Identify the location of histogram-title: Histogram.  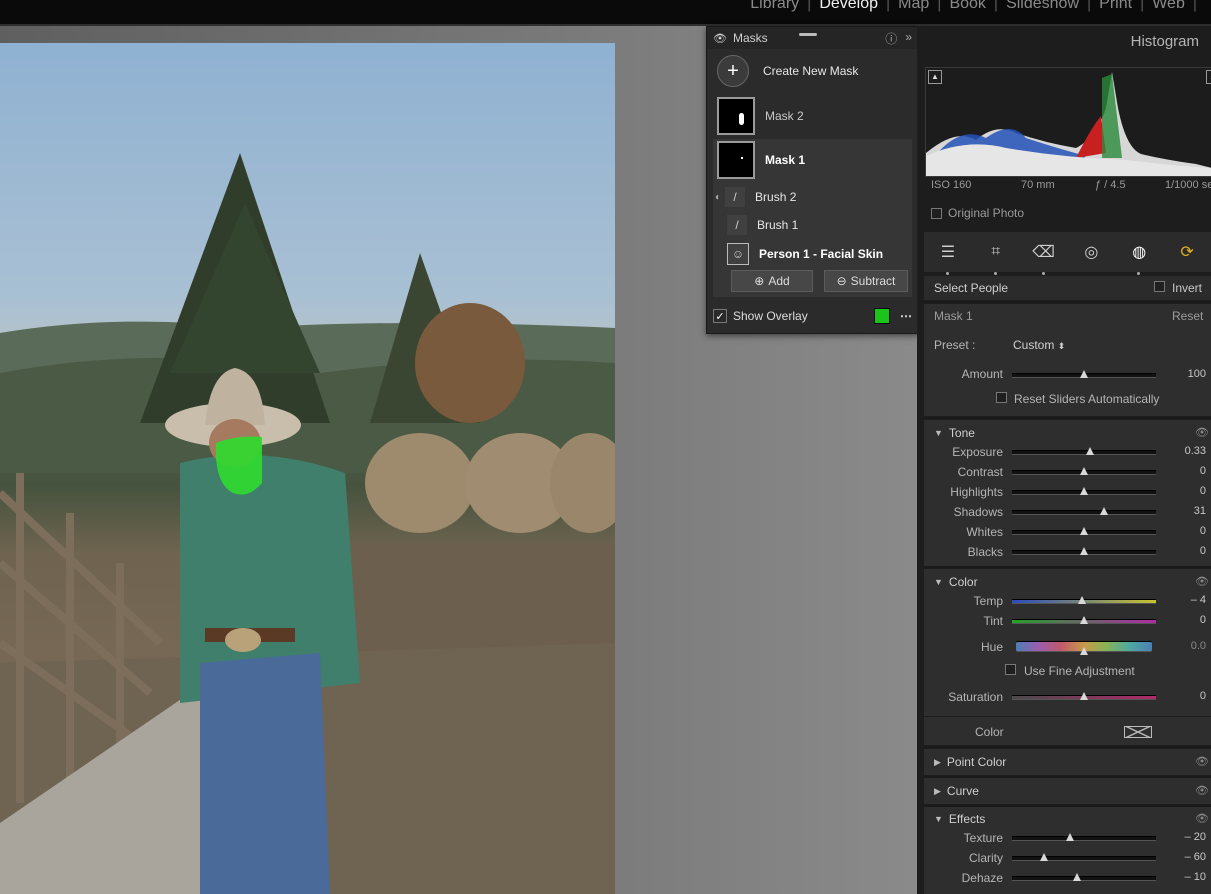
(1165, 41).